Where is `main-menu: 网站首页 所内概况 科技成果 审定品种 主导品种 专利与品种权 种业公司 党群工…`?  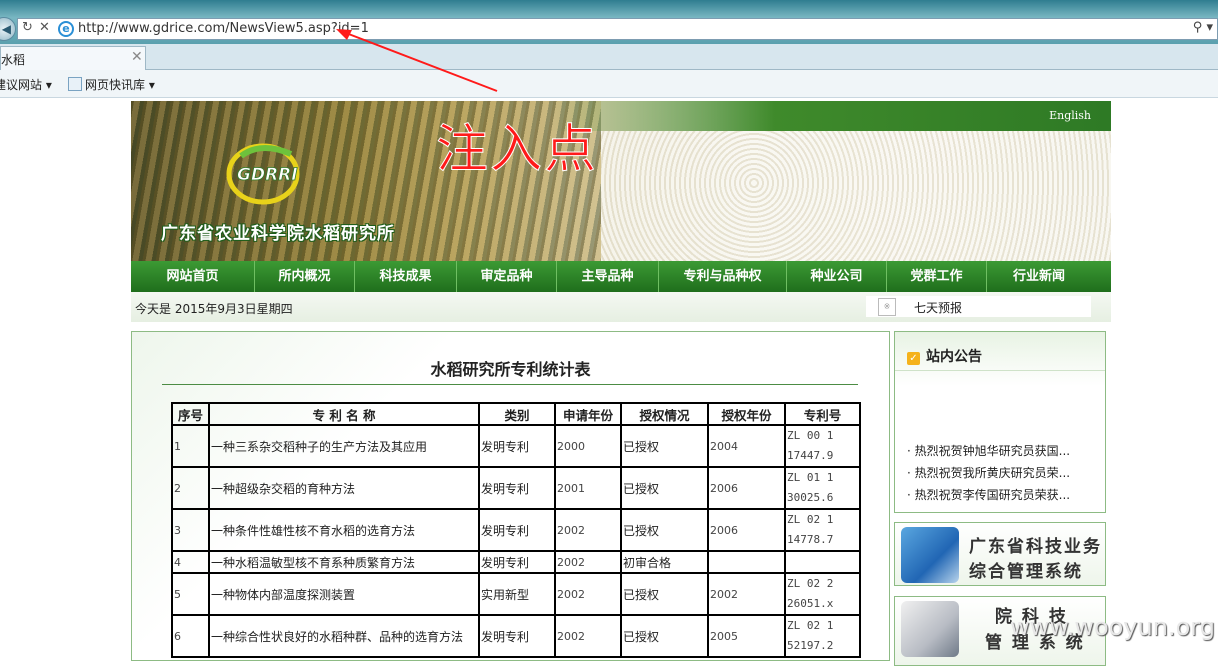
main-menu: 网站首页 所内概况 科技成果 审定品种 主导品种 专利与品种权 种业公司 党群工… is located at coordinates (621, 276).